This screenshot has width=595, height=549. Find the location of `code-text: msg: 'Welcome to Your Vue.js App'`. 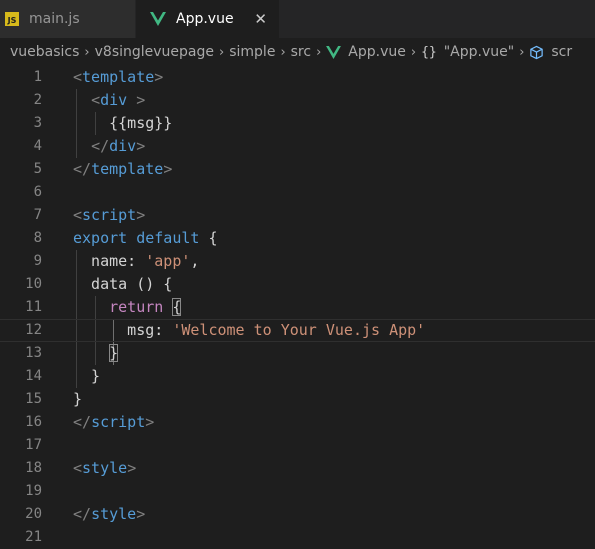

code-text: msg: 'Welcome to Your Vue.js App' is located at coordinates (249, 330).